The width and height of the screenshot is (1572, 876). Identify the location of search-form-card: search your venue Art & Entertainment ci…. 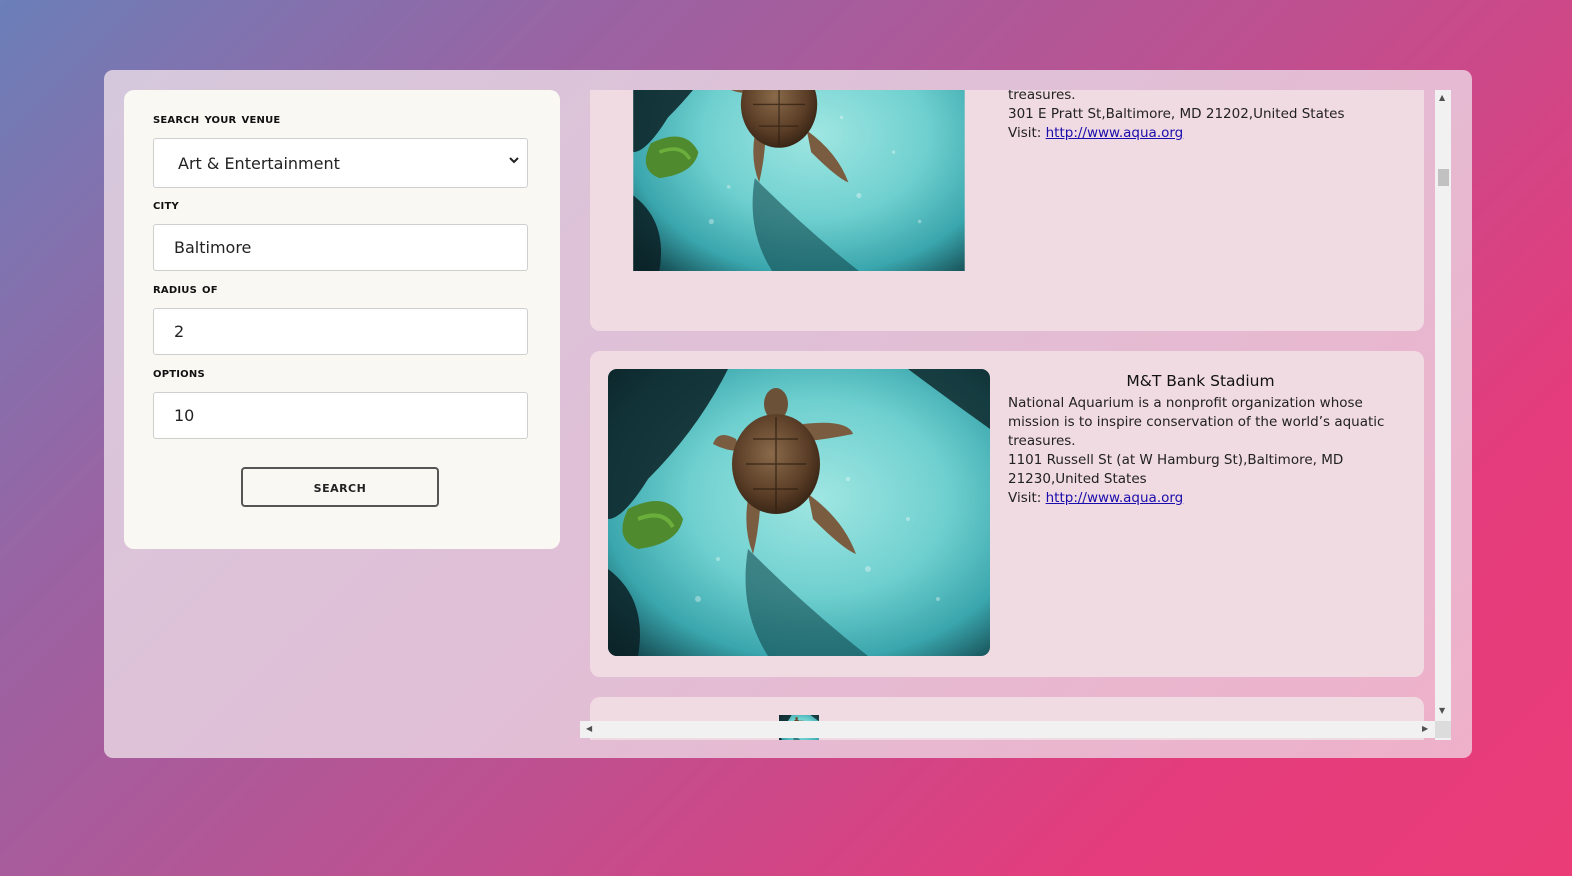
(342, 319).